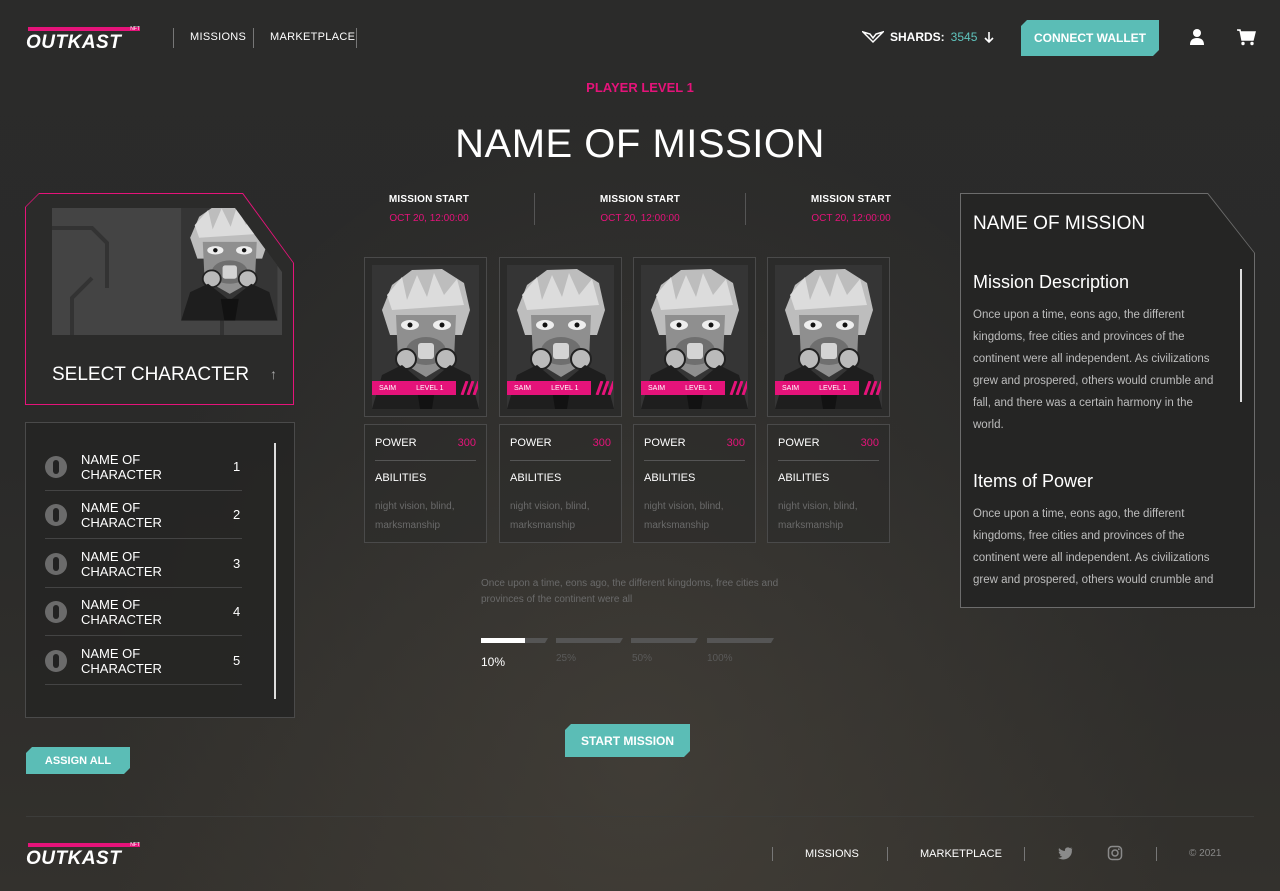 This screenshot has width=1280, height=891. I want to click on list-item: NAME OF CHARACTER 1, so click(143, 467).